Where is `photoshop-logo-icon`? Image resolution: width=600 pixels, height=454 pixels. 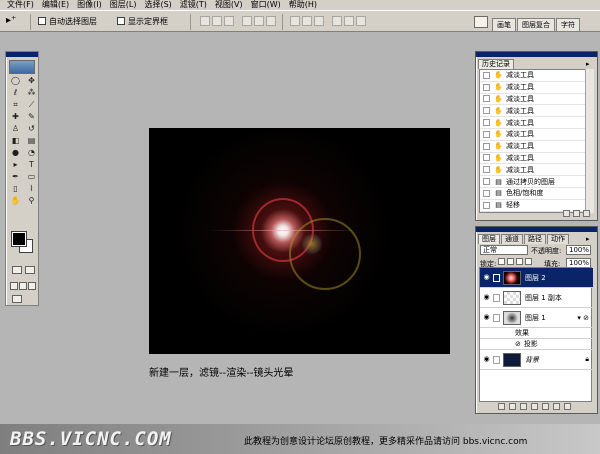
photoshop-logo-icon is located at coordinates (22, 67).